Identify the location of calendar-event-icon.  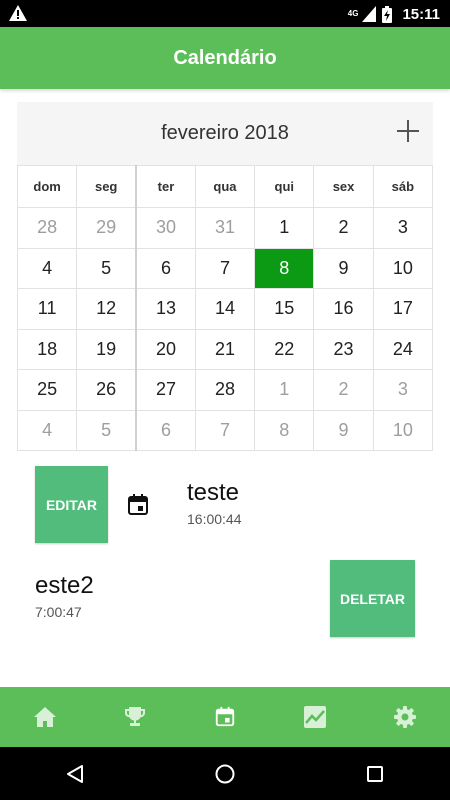
(138, 504).